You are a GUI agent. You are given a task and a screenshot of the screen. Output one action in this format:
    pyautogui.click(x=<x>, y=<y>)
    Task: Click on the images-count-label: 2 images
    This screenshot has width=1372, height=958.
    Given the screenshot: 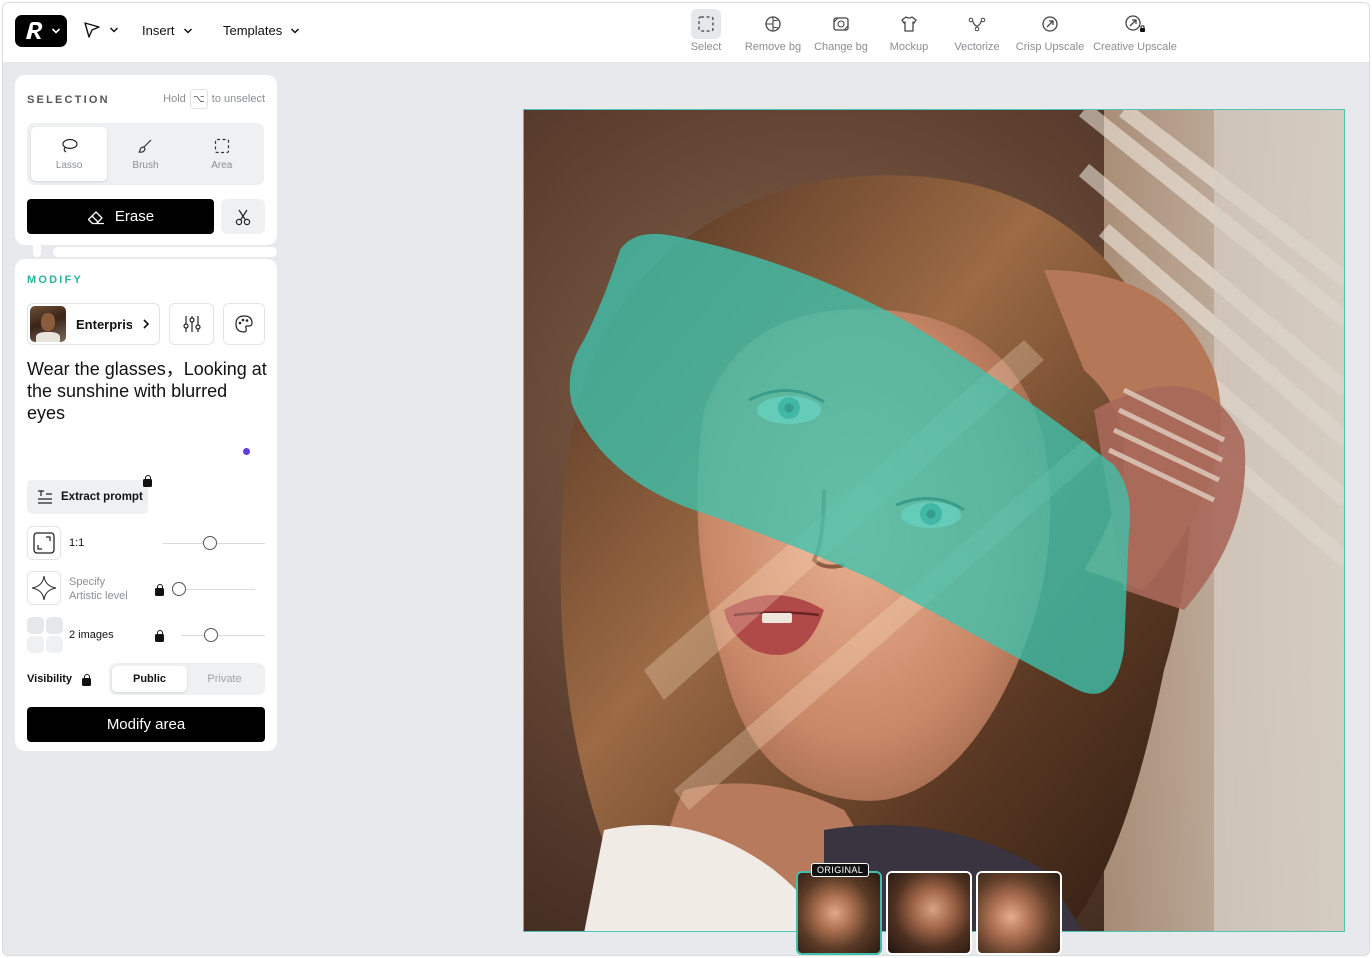 What is the action you would take?
    pyautogui.click(x=91, y=635)
    